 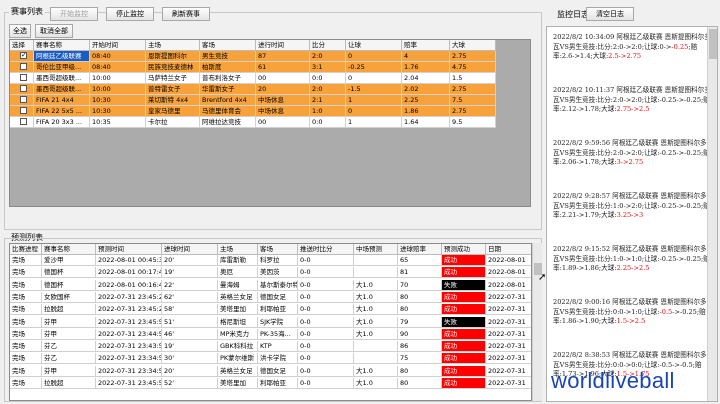 I want to click on match-cell: 马萨特兰女子, so click(x=173, y=78).